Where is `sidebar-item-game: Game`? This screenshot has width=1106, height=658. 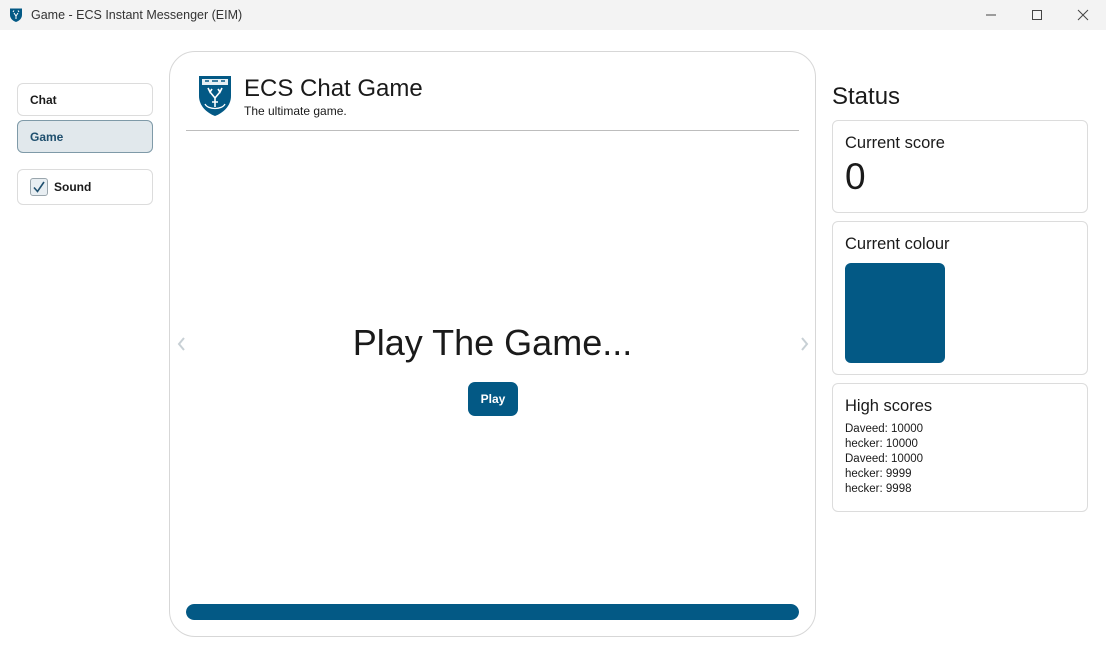 sidebar-item-game: Game is located at coordinates (85, 136).